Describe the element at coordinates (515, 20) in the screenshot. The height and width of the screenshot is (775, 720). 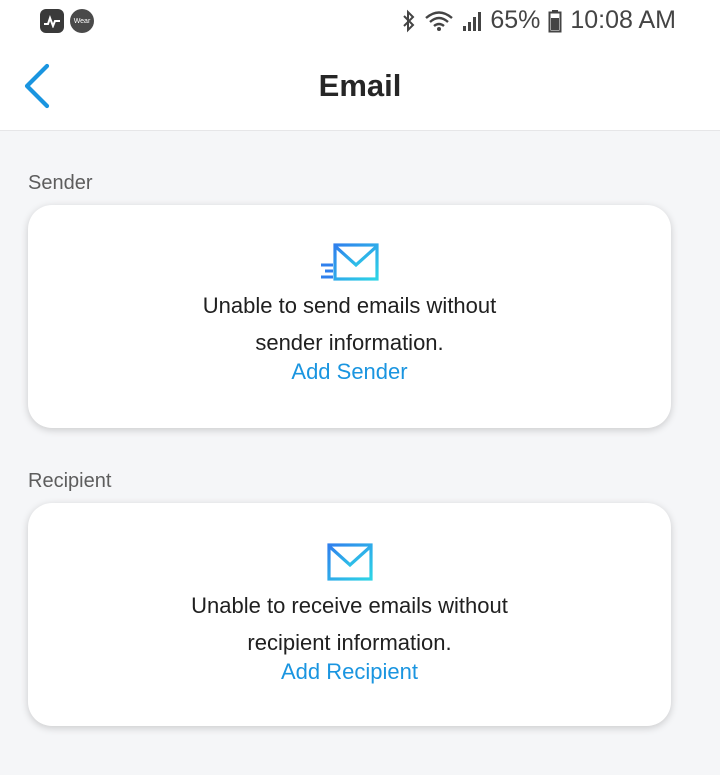
I see `battery-percent: 65%` at that location.